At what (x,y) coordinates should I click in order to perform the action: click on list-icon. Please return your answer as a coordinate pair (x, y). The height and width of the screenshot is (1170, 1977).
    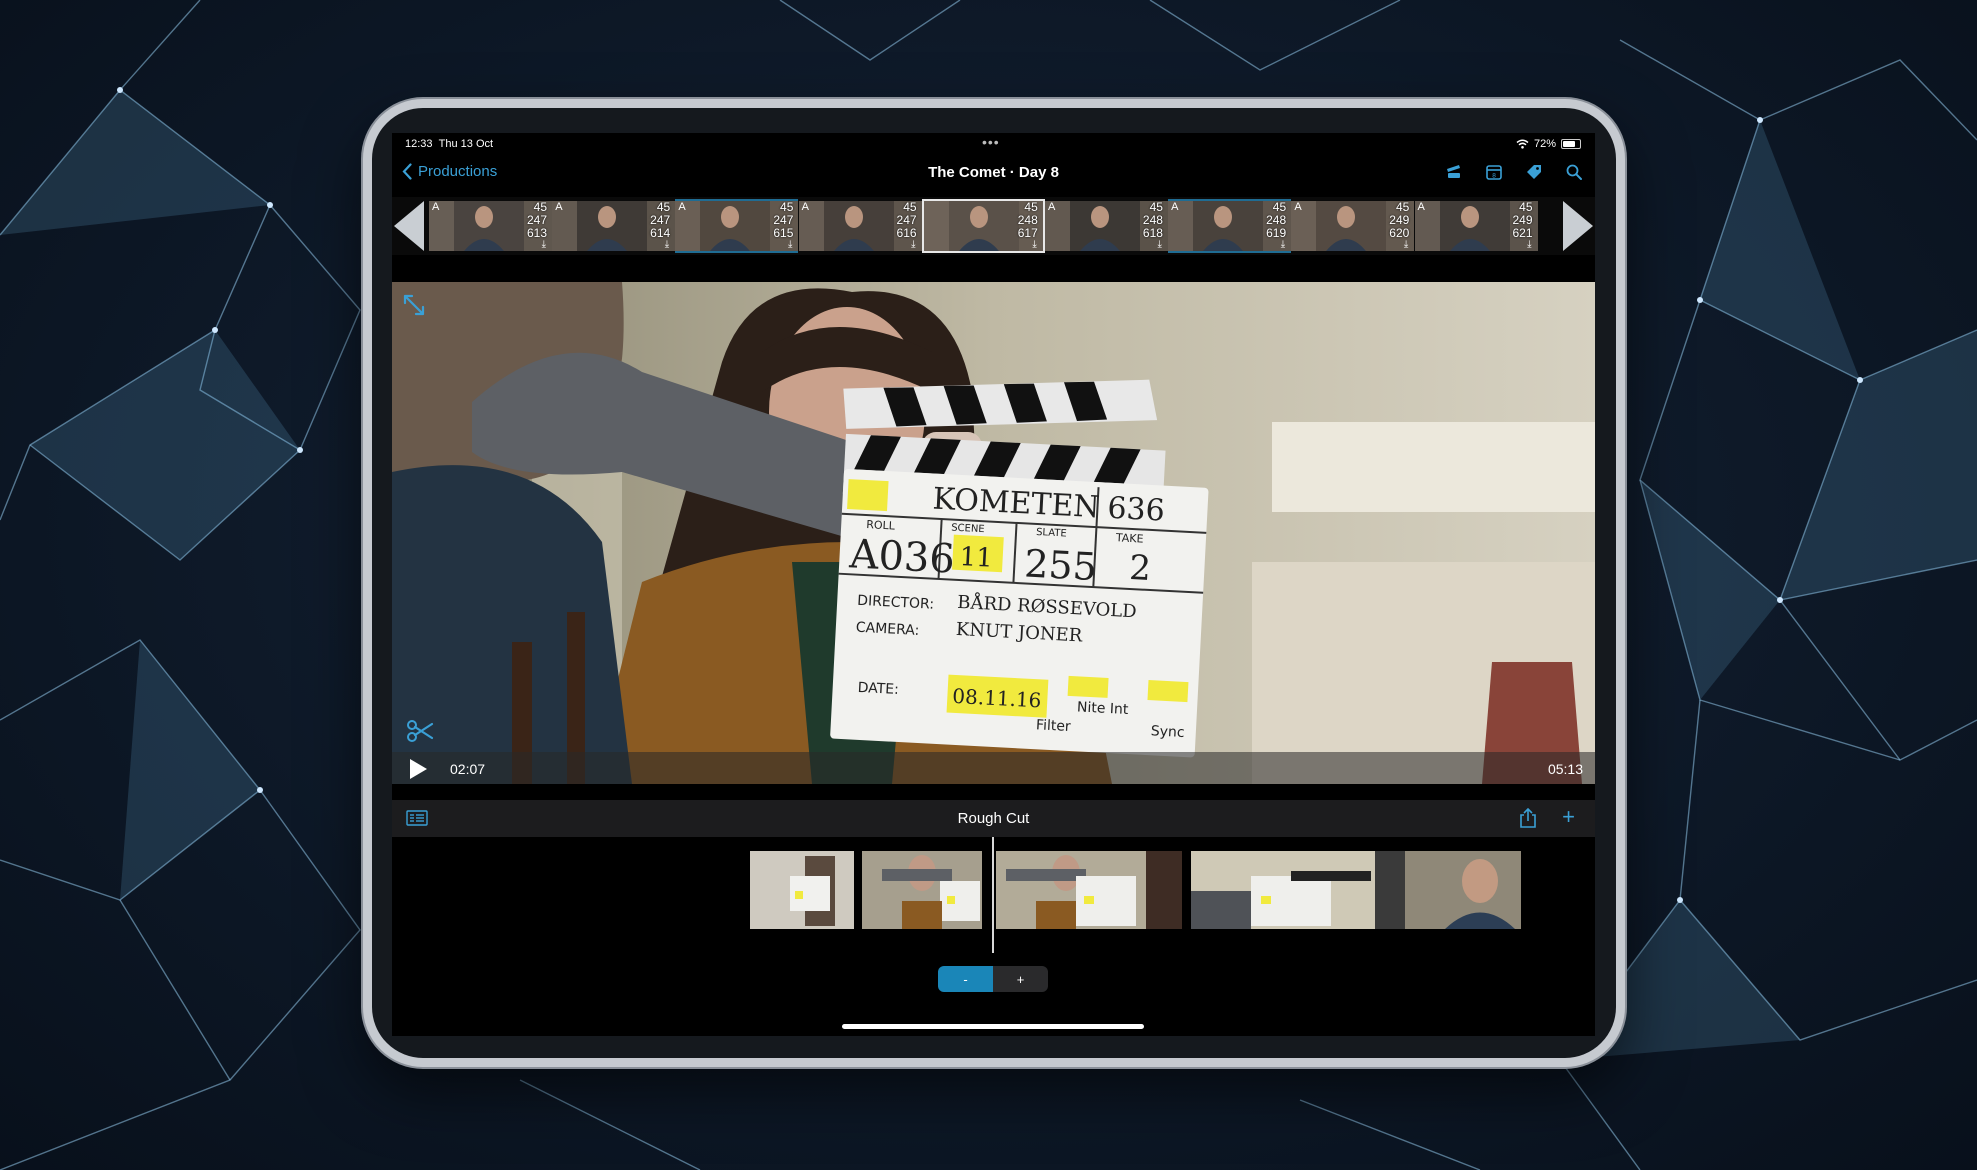
    Looking at the image, I should click on (417, 818).